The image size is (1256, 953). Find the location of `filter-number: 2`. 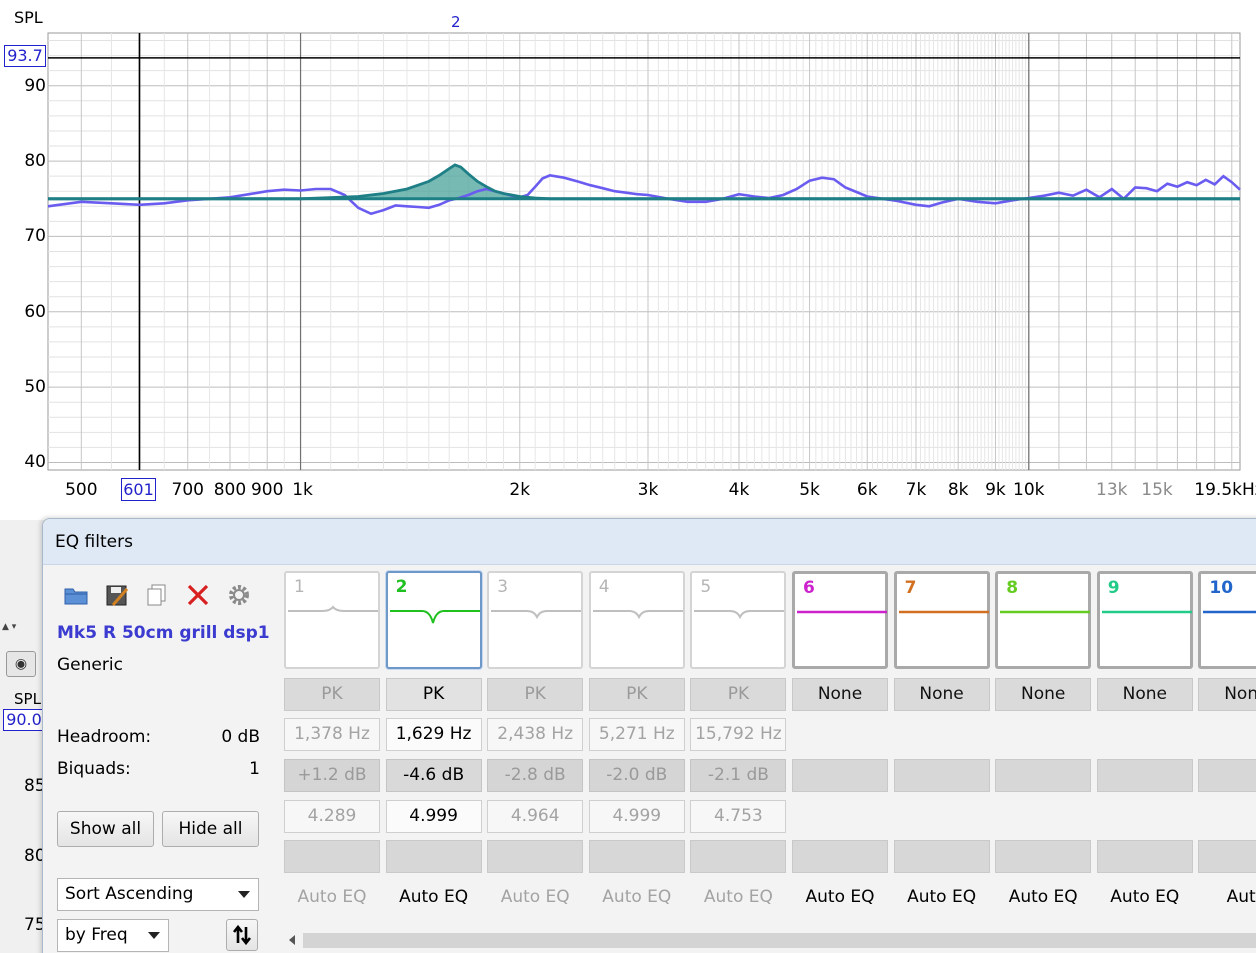

filter-number: 2 is located at coordinates (401, 587).